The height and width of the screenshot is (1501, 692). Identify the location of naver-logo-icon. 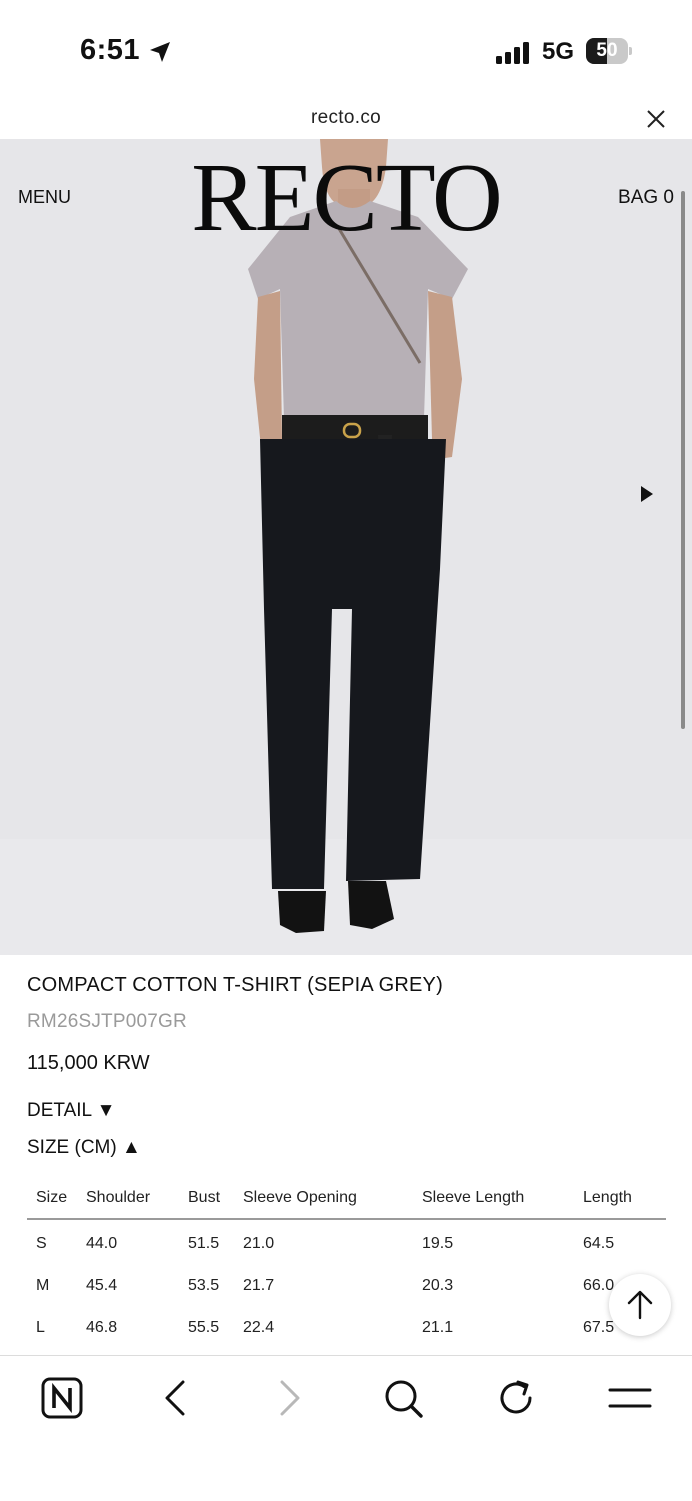
(62, 1398).